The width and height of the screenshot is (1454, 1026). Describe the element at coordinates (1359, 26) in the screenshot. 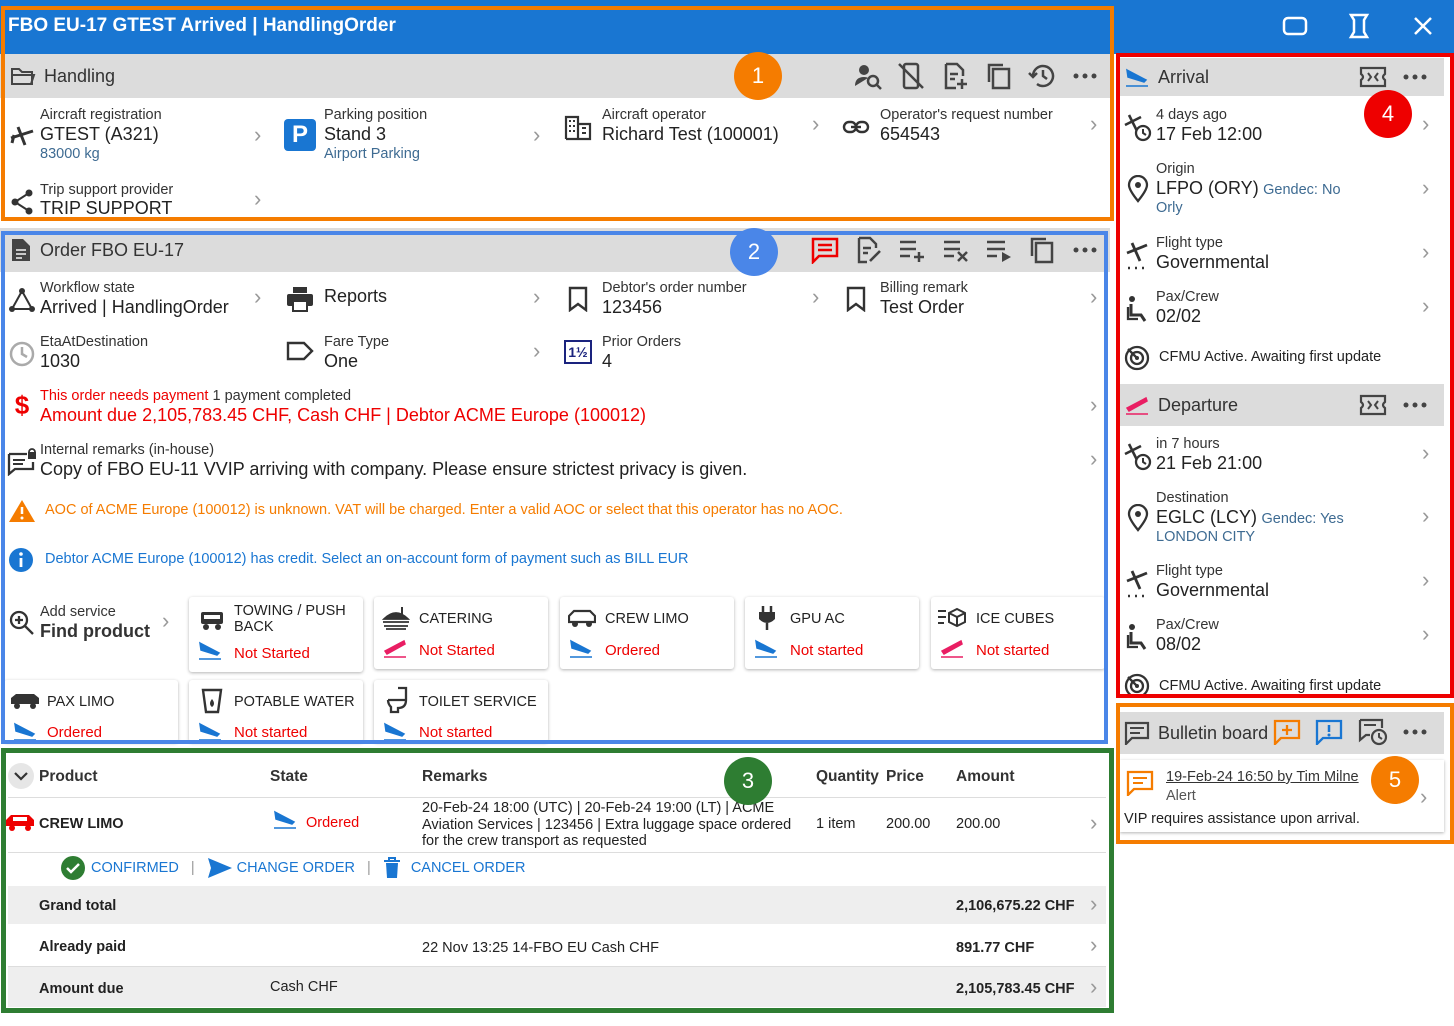

I see `dock-window-icon` at that location.